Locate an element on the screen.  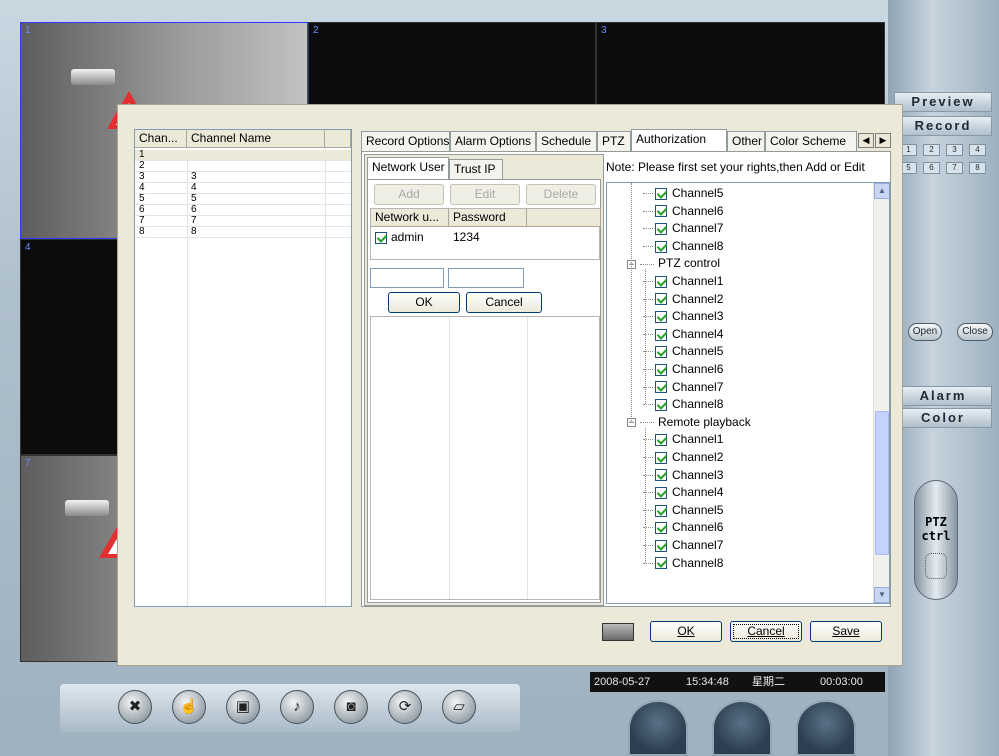
delete-button: Delete is located at coordinates (561, 194).